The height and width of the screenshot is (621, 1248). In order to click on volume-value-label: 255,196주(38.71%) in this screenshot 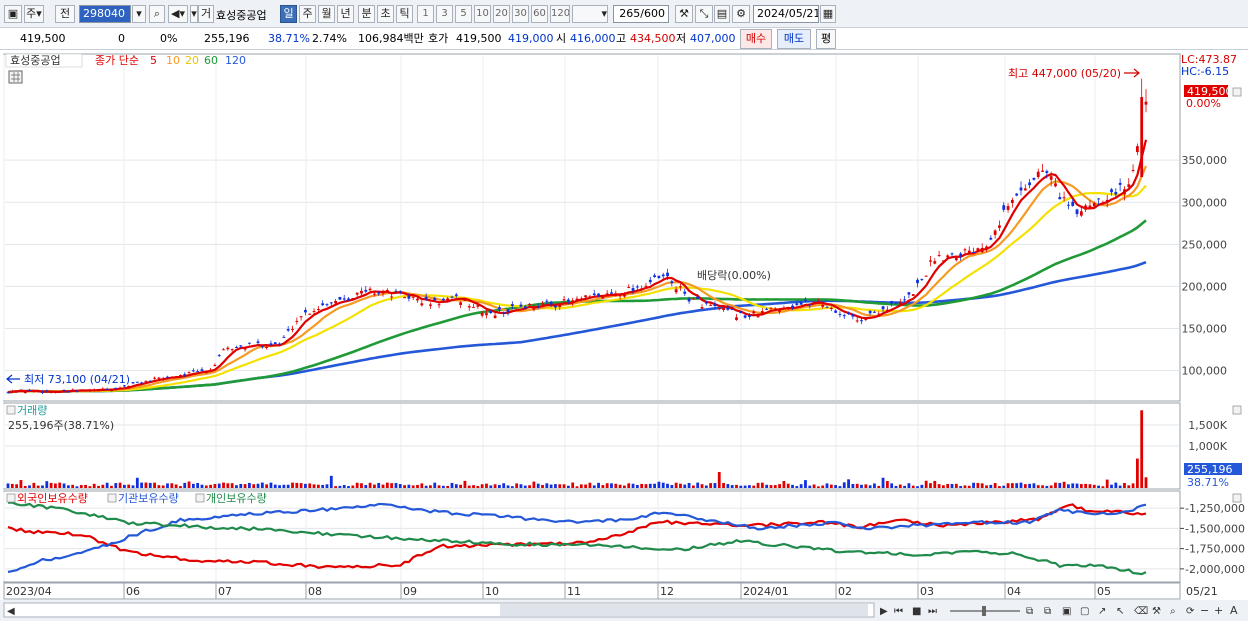, I will do `click(61, 425)`.